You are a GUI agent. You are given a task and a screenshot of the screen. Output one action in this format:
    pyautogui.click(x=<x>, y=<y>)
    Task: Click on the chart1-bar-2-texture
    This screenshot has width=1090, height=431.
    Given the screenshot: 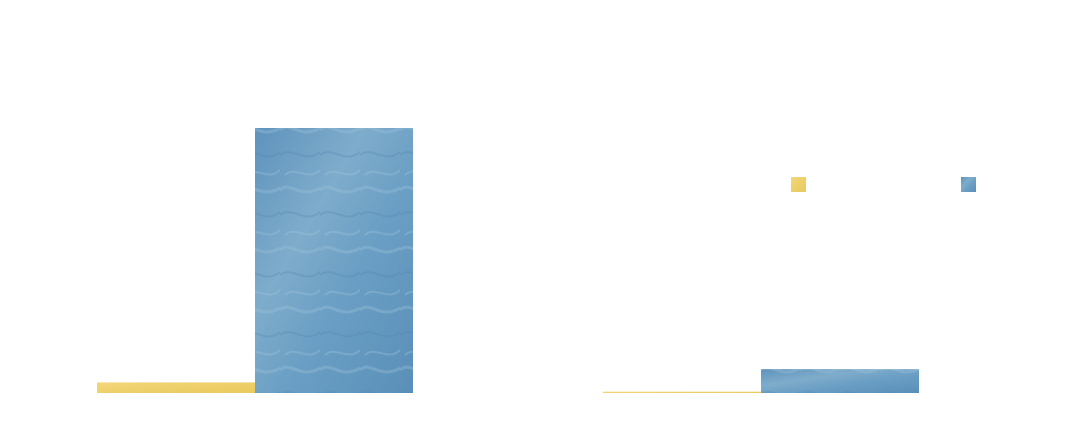 What is the action you would take?
    pyautogui.click(x=334, y=260)
    